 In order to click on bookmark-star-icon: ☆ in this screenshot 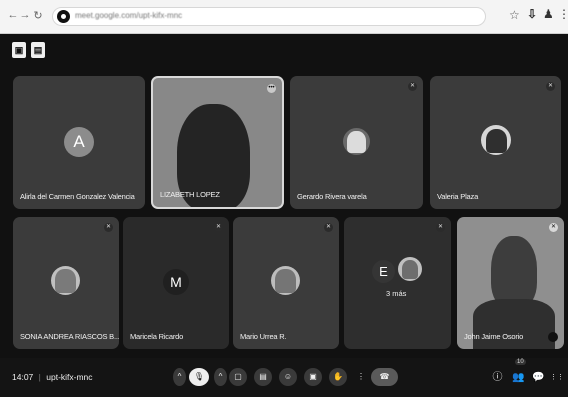, I will do `click(514, 15)`.